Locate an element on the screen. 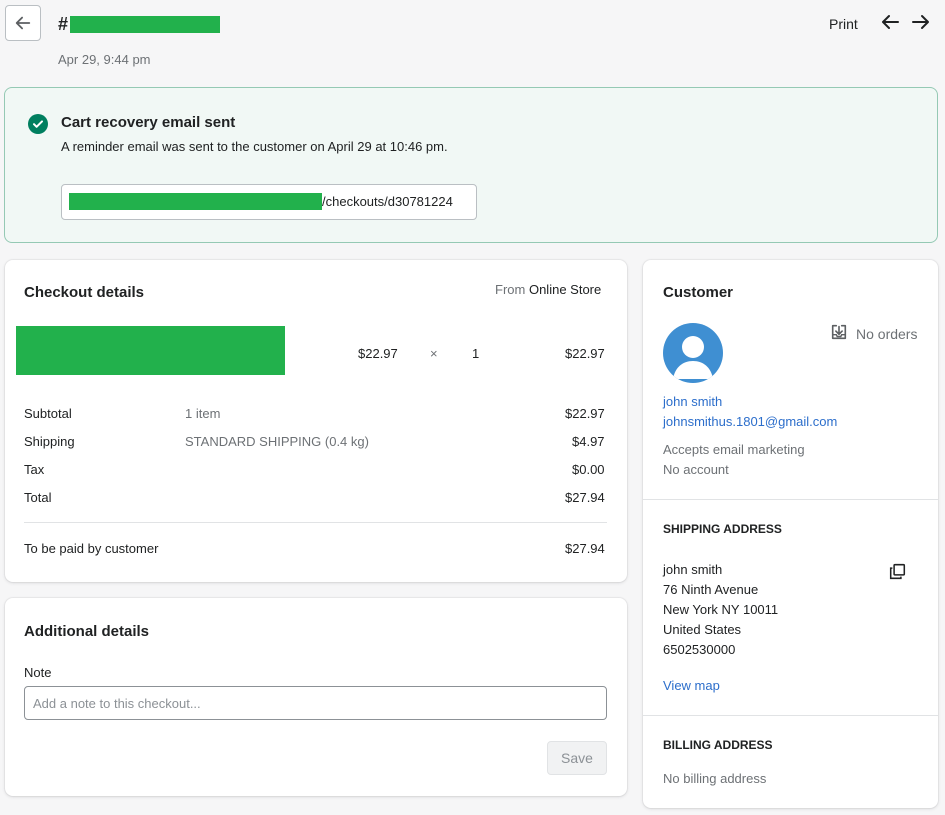  summary-tax-amount: $0.00 is located at coordinates (588, 469).